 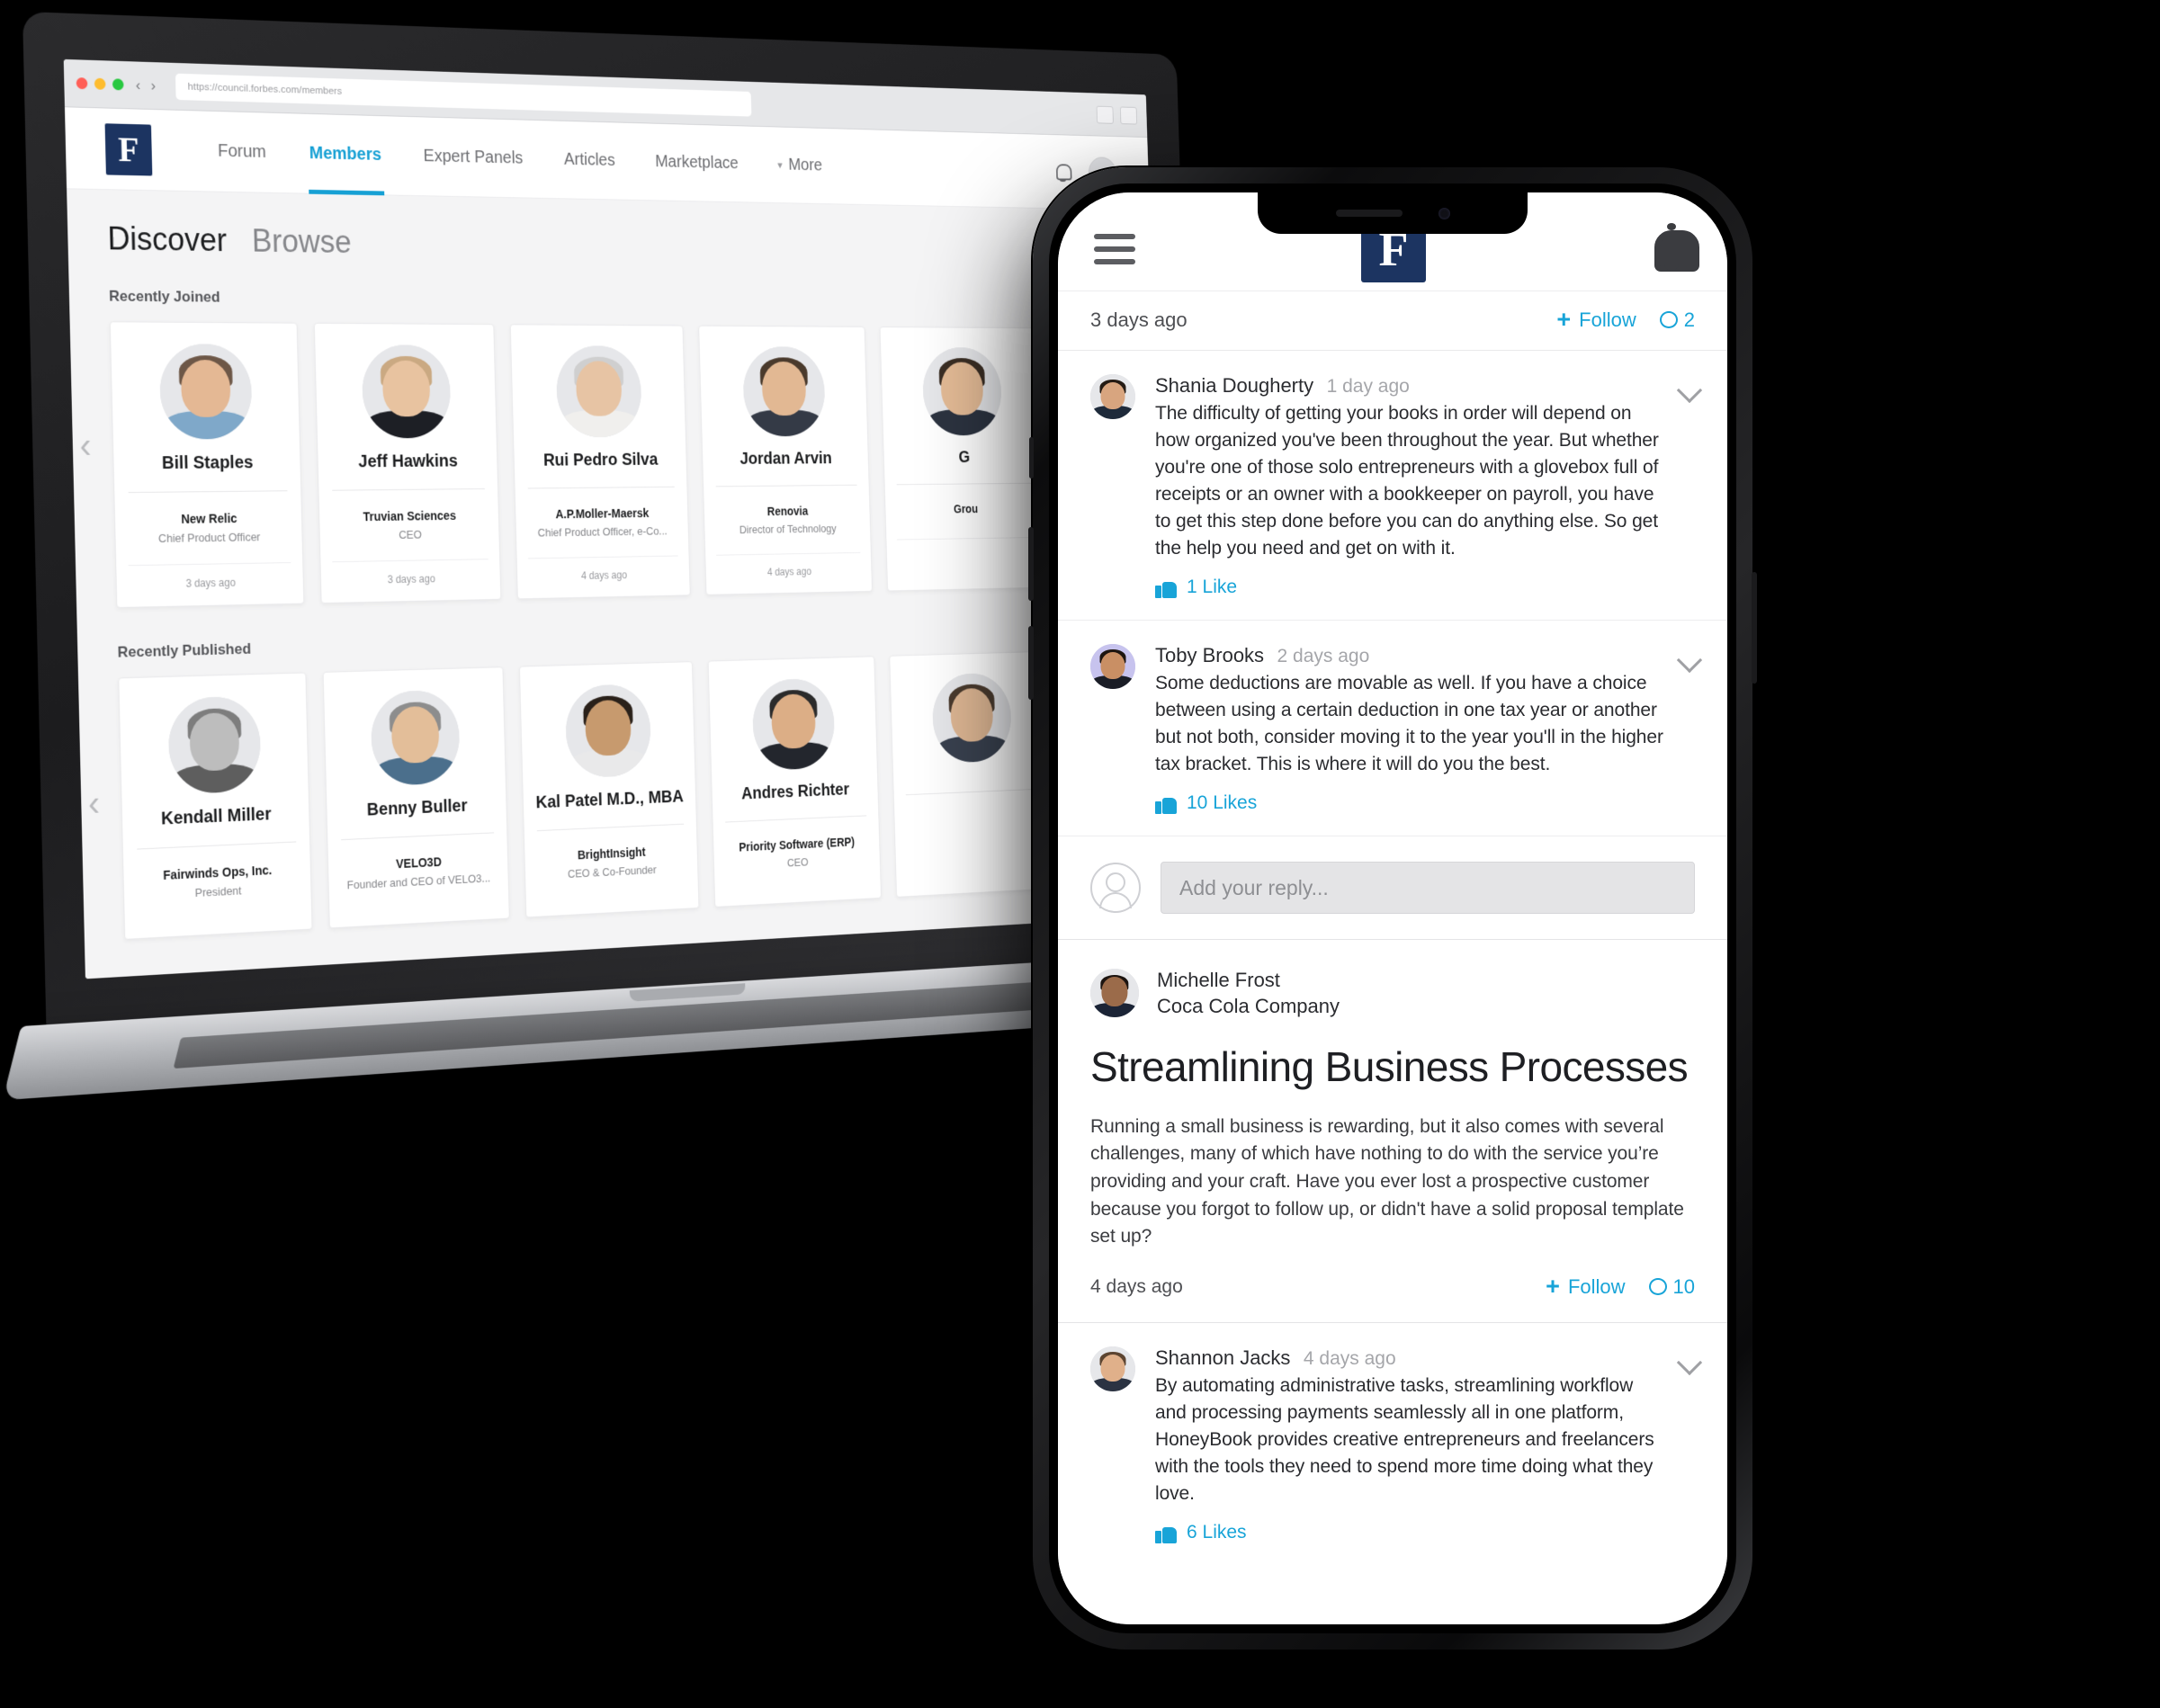 I want to click on phone-power-button, so click(x=1754, y=628).